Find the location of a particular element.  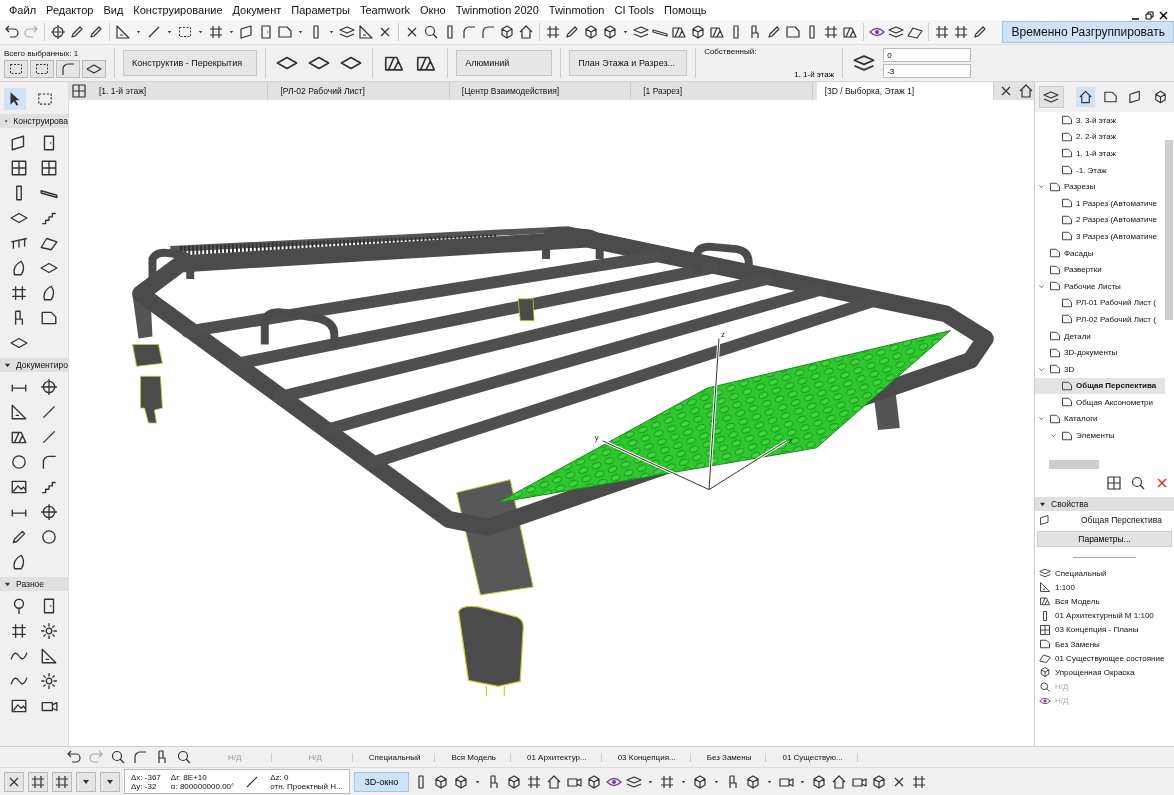

ungroup-button: Временно Разгруппировать is located at coordinates (1088, 32).